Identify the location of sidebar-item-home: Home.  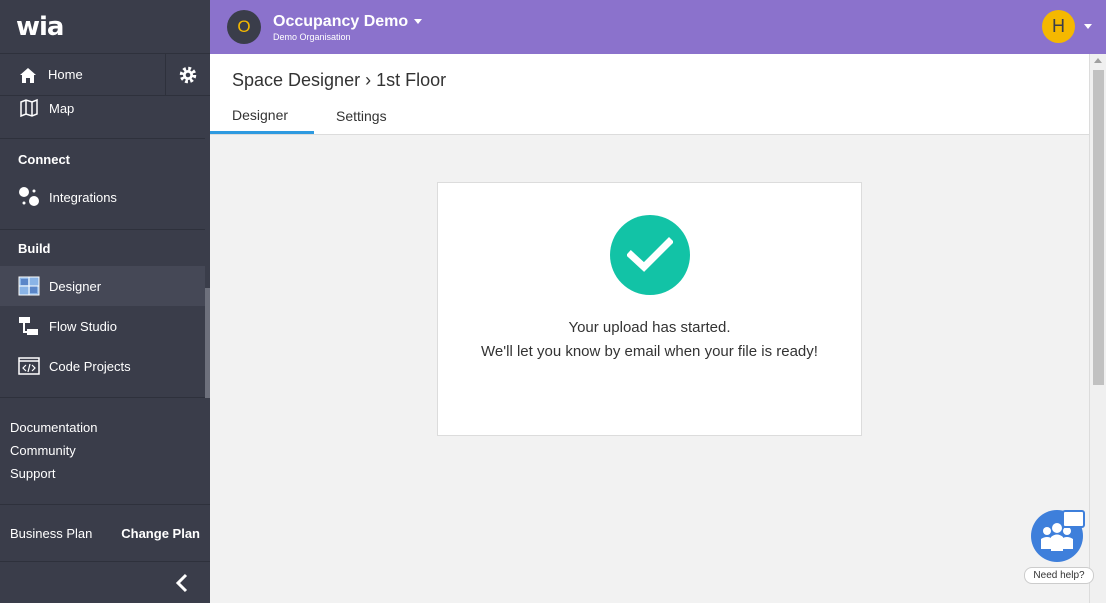
(83, 74).